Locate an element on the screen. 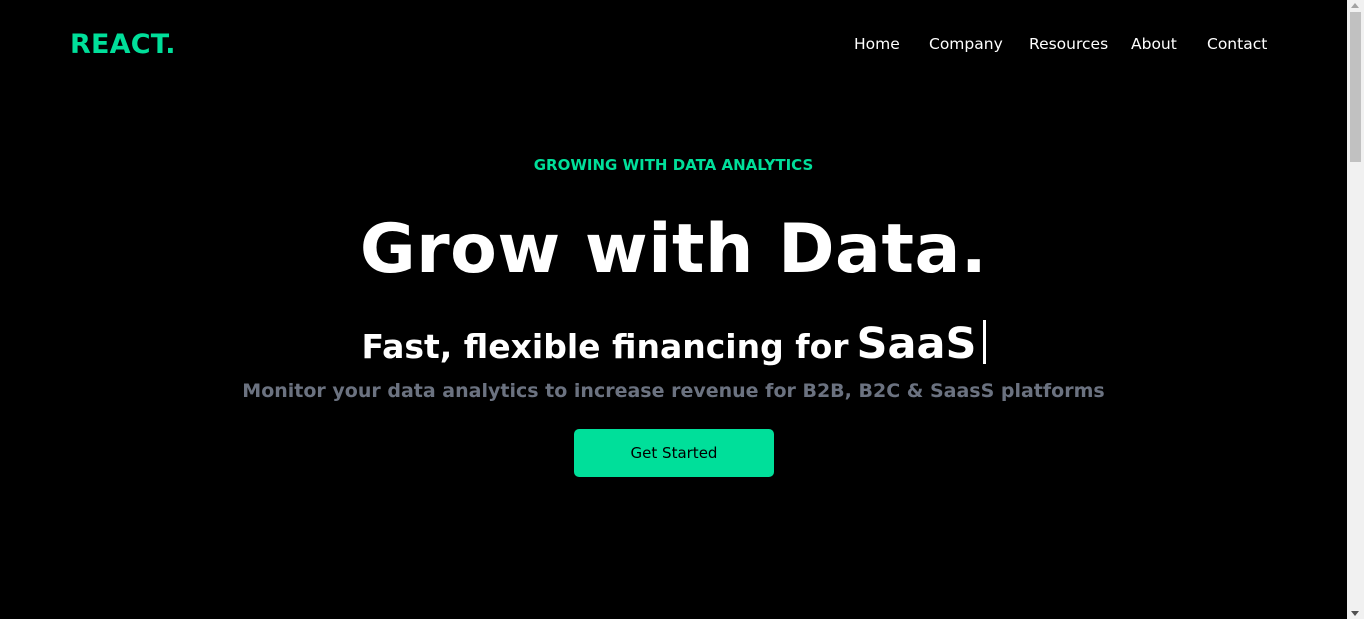 This screenshot has height=619, width=1364. hero-eyebrow: GROWING WITH DATA ANALYTICS is located at coordinates (673, 165).